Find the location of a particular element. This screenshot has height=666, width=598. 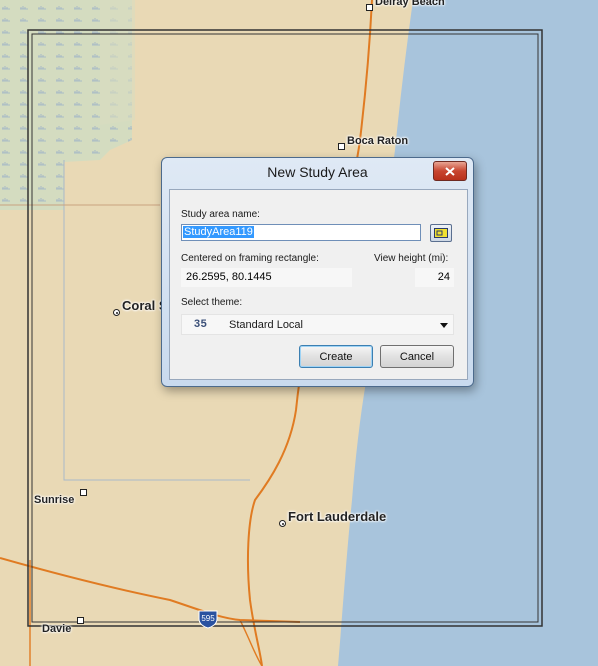

framing-rectangle-icon is located at coordinates (441, 233).